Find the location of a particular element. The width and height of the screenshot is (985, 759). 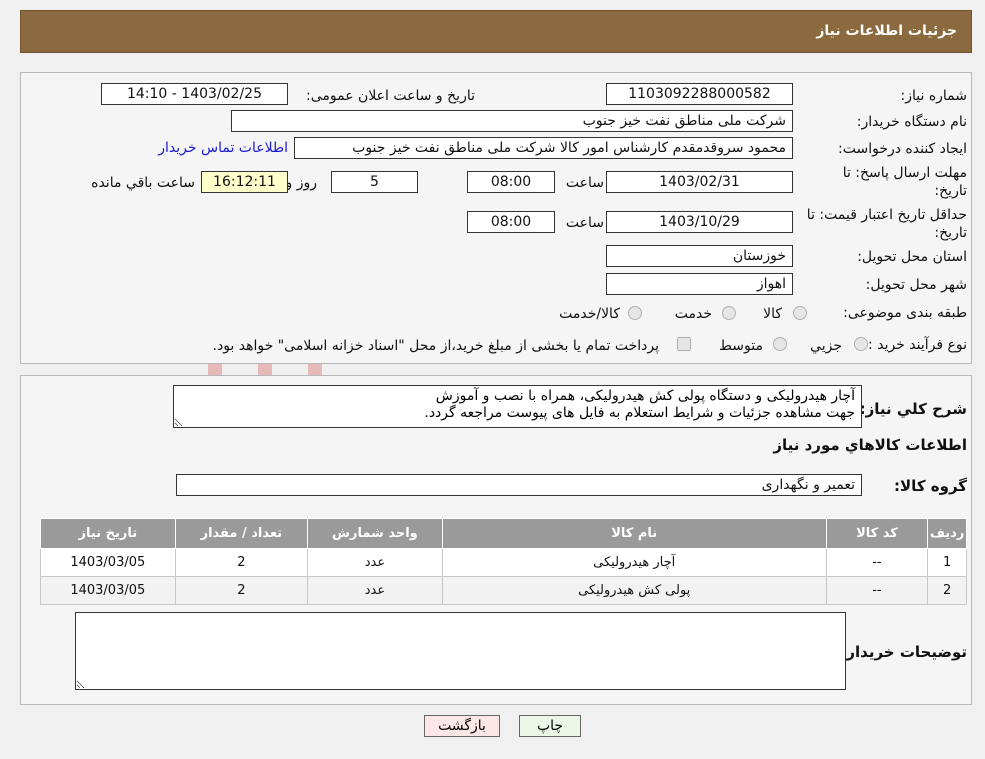

cell-row: 2 is located at coordinates (947, 590).